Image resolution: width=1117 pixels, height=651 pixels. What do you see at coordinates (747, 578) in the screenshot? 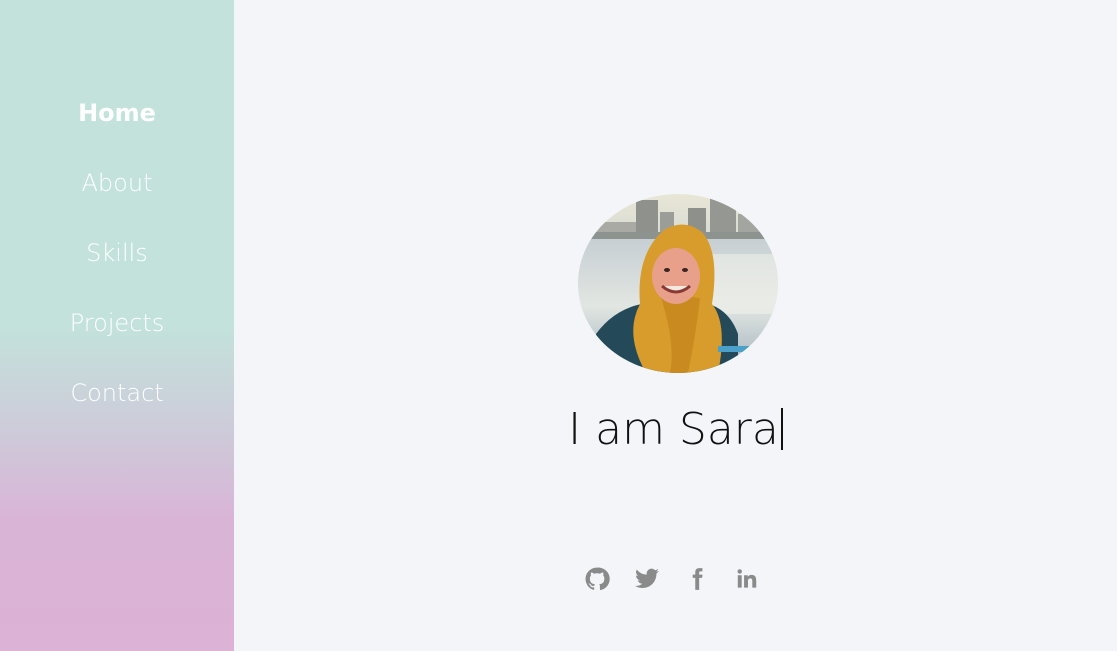
I see `linkedin-icon` at bounding box center [747, 578].